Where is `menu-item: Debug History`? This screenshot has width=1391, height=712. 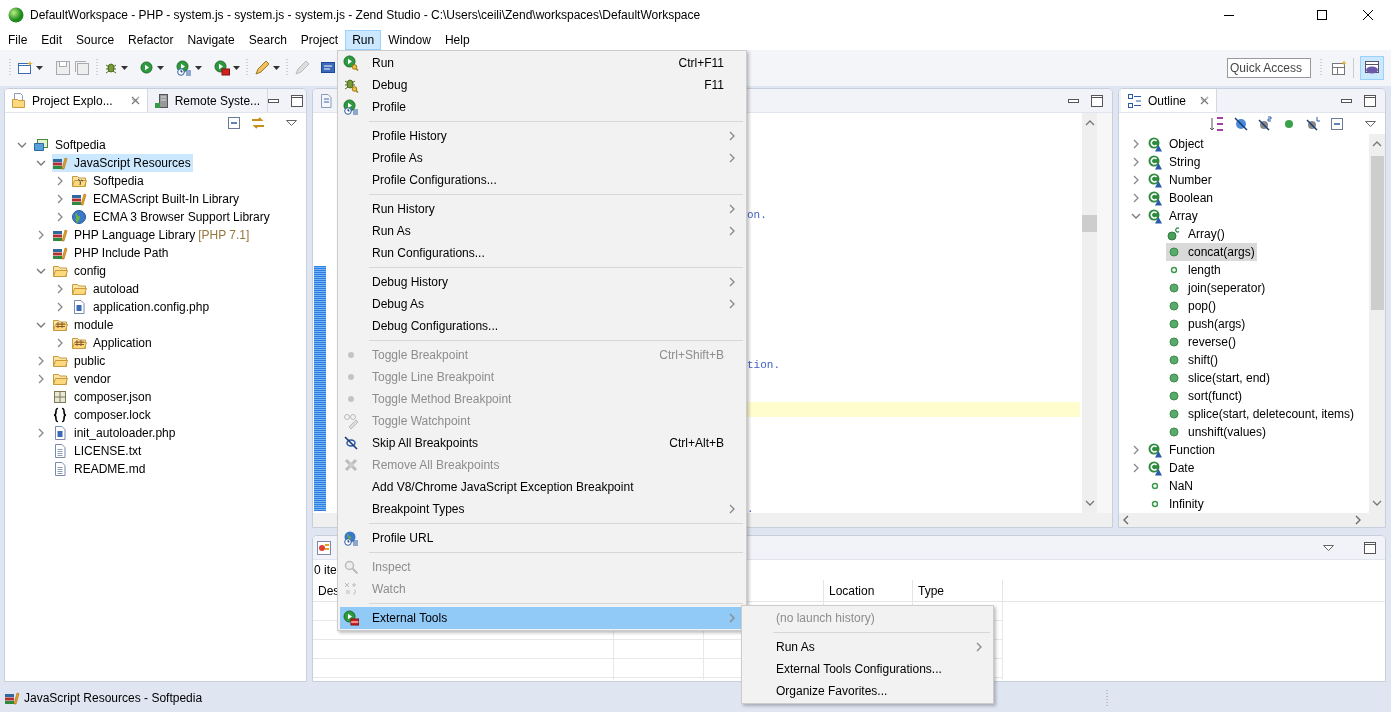
menu-item: Debug History is located at coordinates (542, 282).